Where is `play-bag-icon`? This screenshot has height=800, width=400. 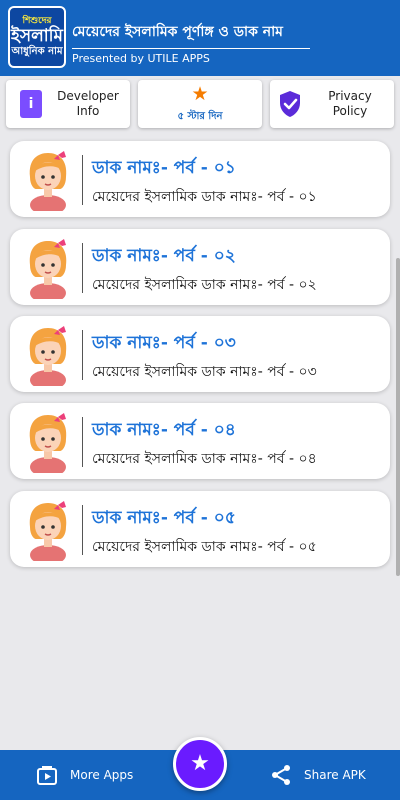 play-bag-icon is located at coordinates (47, 775).